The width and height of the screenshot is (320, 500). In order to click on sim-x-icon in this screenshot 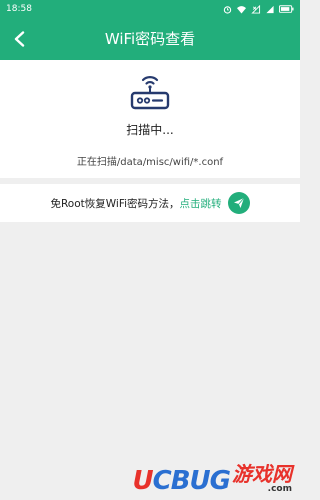, I will do `click(256, 9)`.